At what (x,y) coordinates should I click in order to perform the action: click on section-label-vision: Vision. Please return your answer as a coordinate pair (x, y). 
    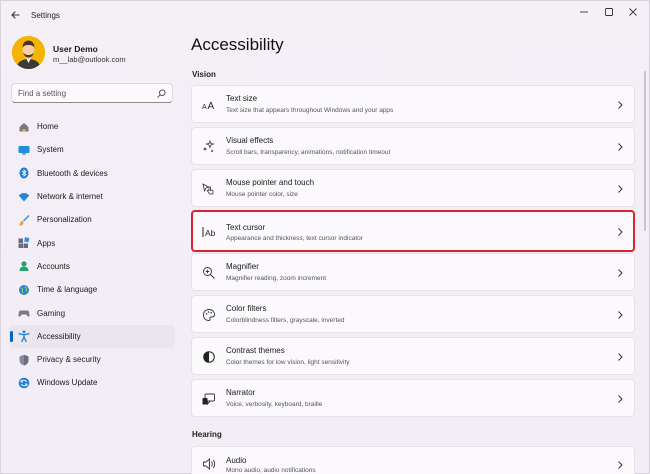
    Looking at the image, I should click on (204, 74).